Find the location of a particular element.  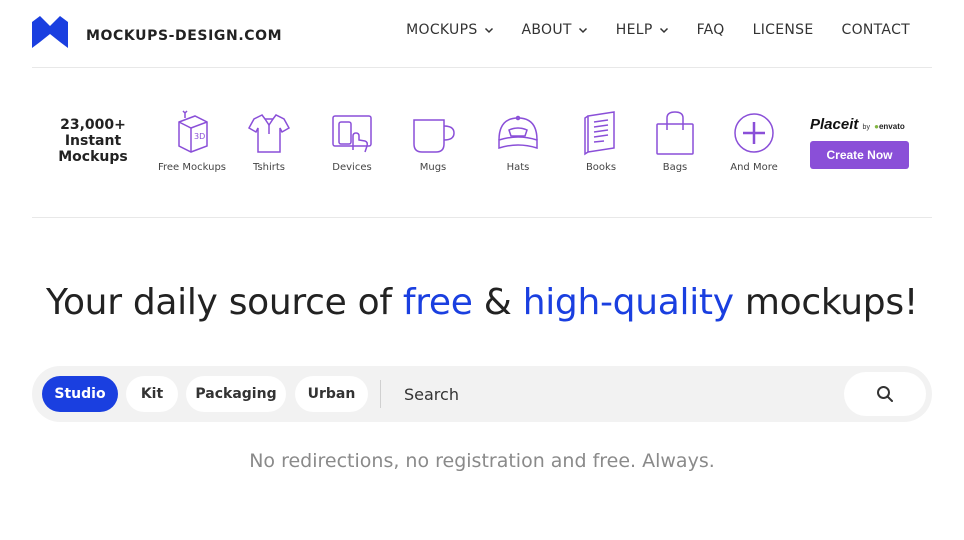

create-now-button: Create Now is located at coordinates (859, 155).